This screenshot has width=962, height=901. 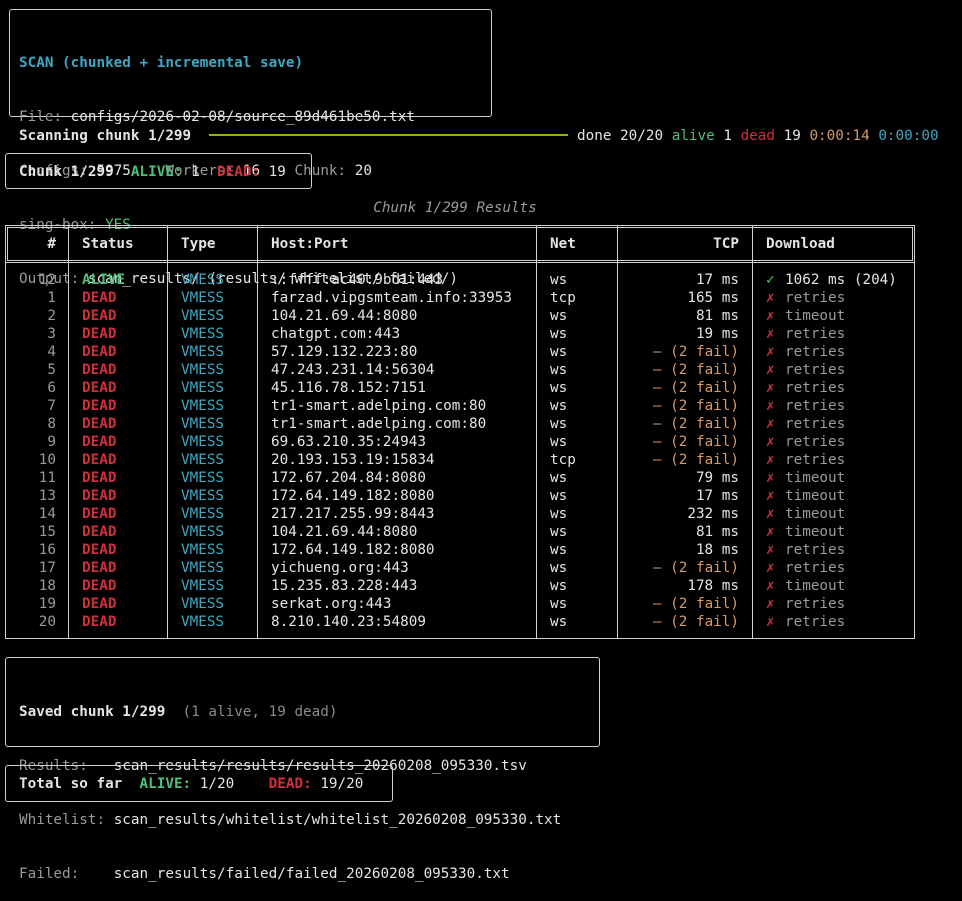 I want to click on row-download: 1062 ms (204), so click(x=841, y=280).